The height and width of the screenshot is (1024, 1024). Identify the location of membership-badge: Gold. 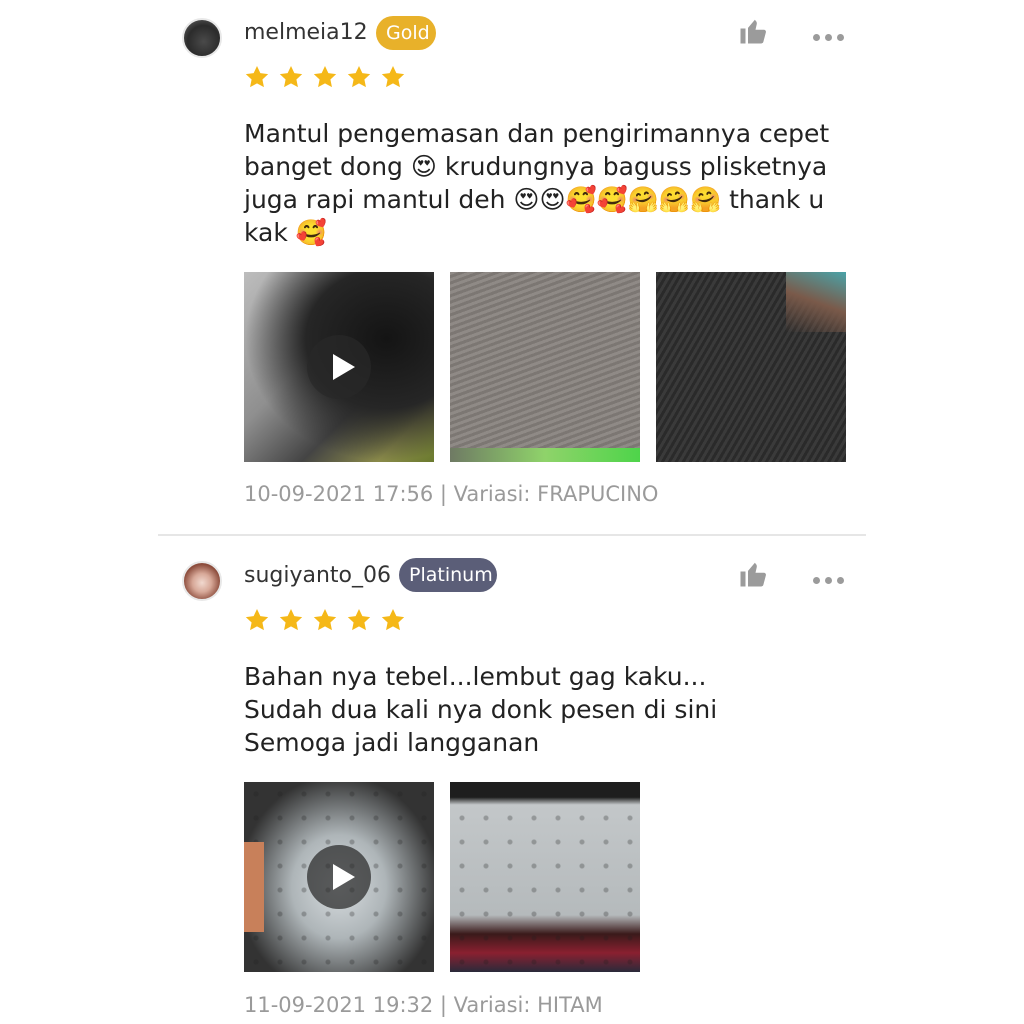
(406, 33).